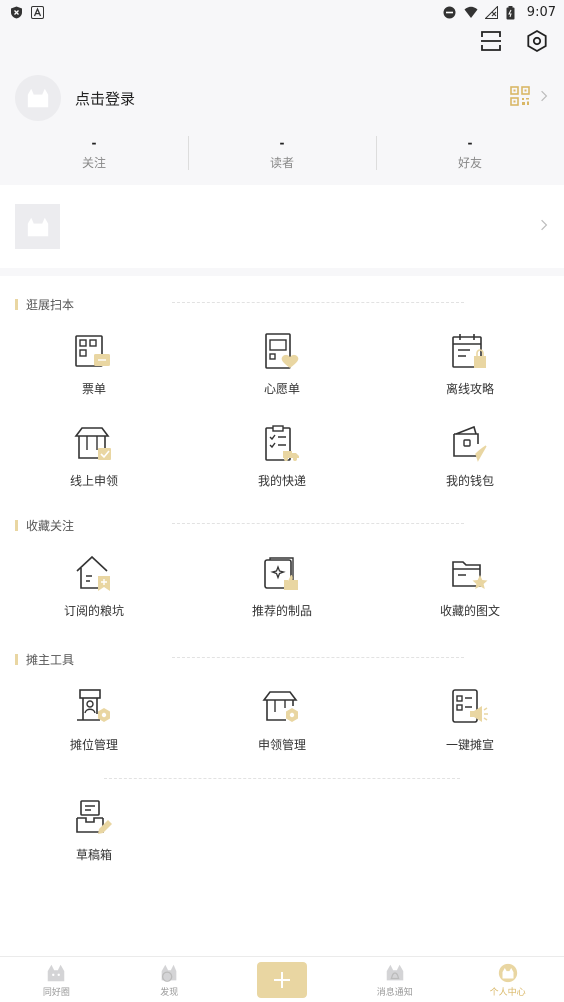  Describe the element at coordinates (93, 481) in the screenshot. I see `menu-item-label: 线上申领` at that location.